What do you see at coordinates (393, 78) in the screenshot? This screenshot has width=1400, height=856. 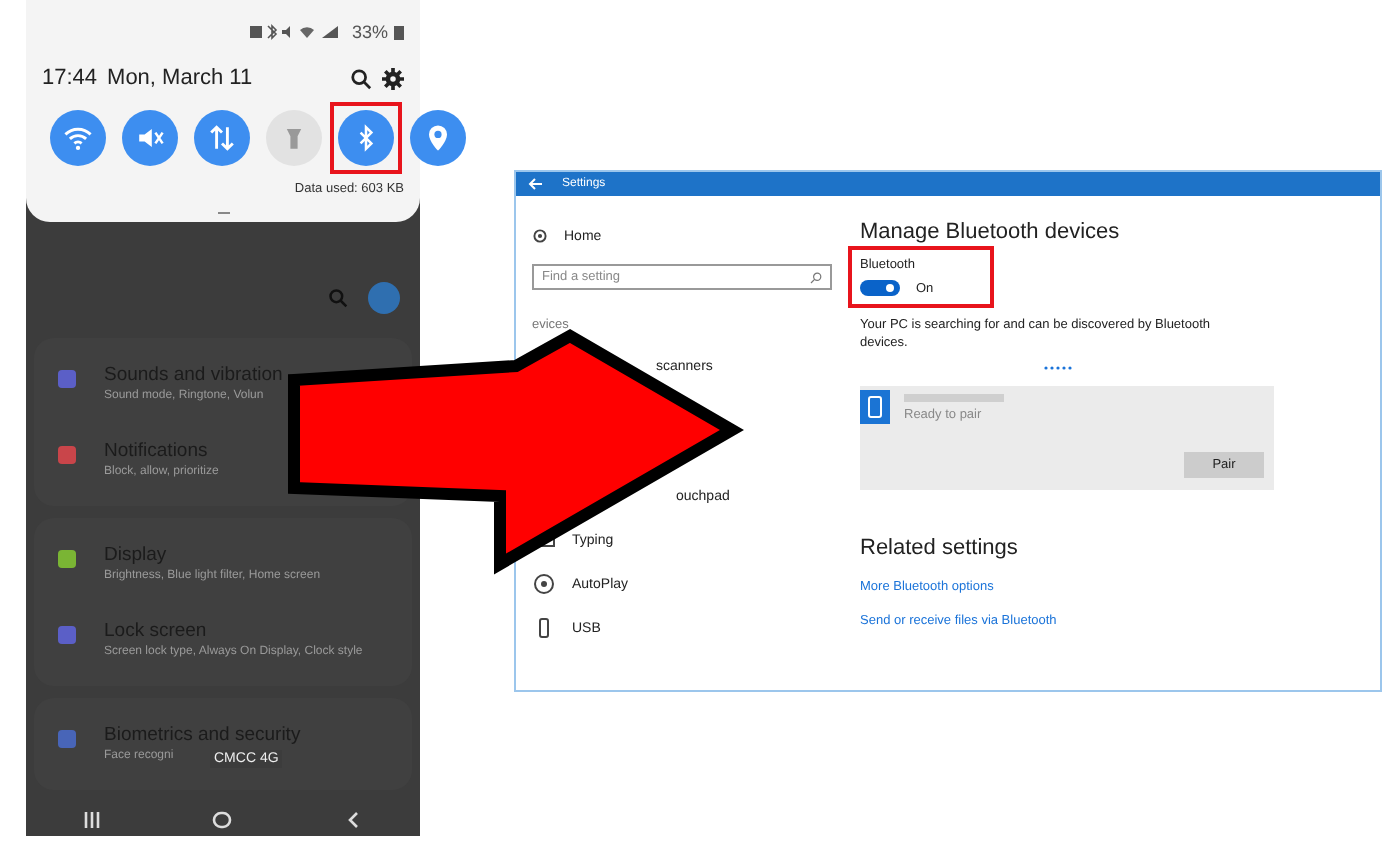 I see `settings-icon` at bounding box center [393, 78].